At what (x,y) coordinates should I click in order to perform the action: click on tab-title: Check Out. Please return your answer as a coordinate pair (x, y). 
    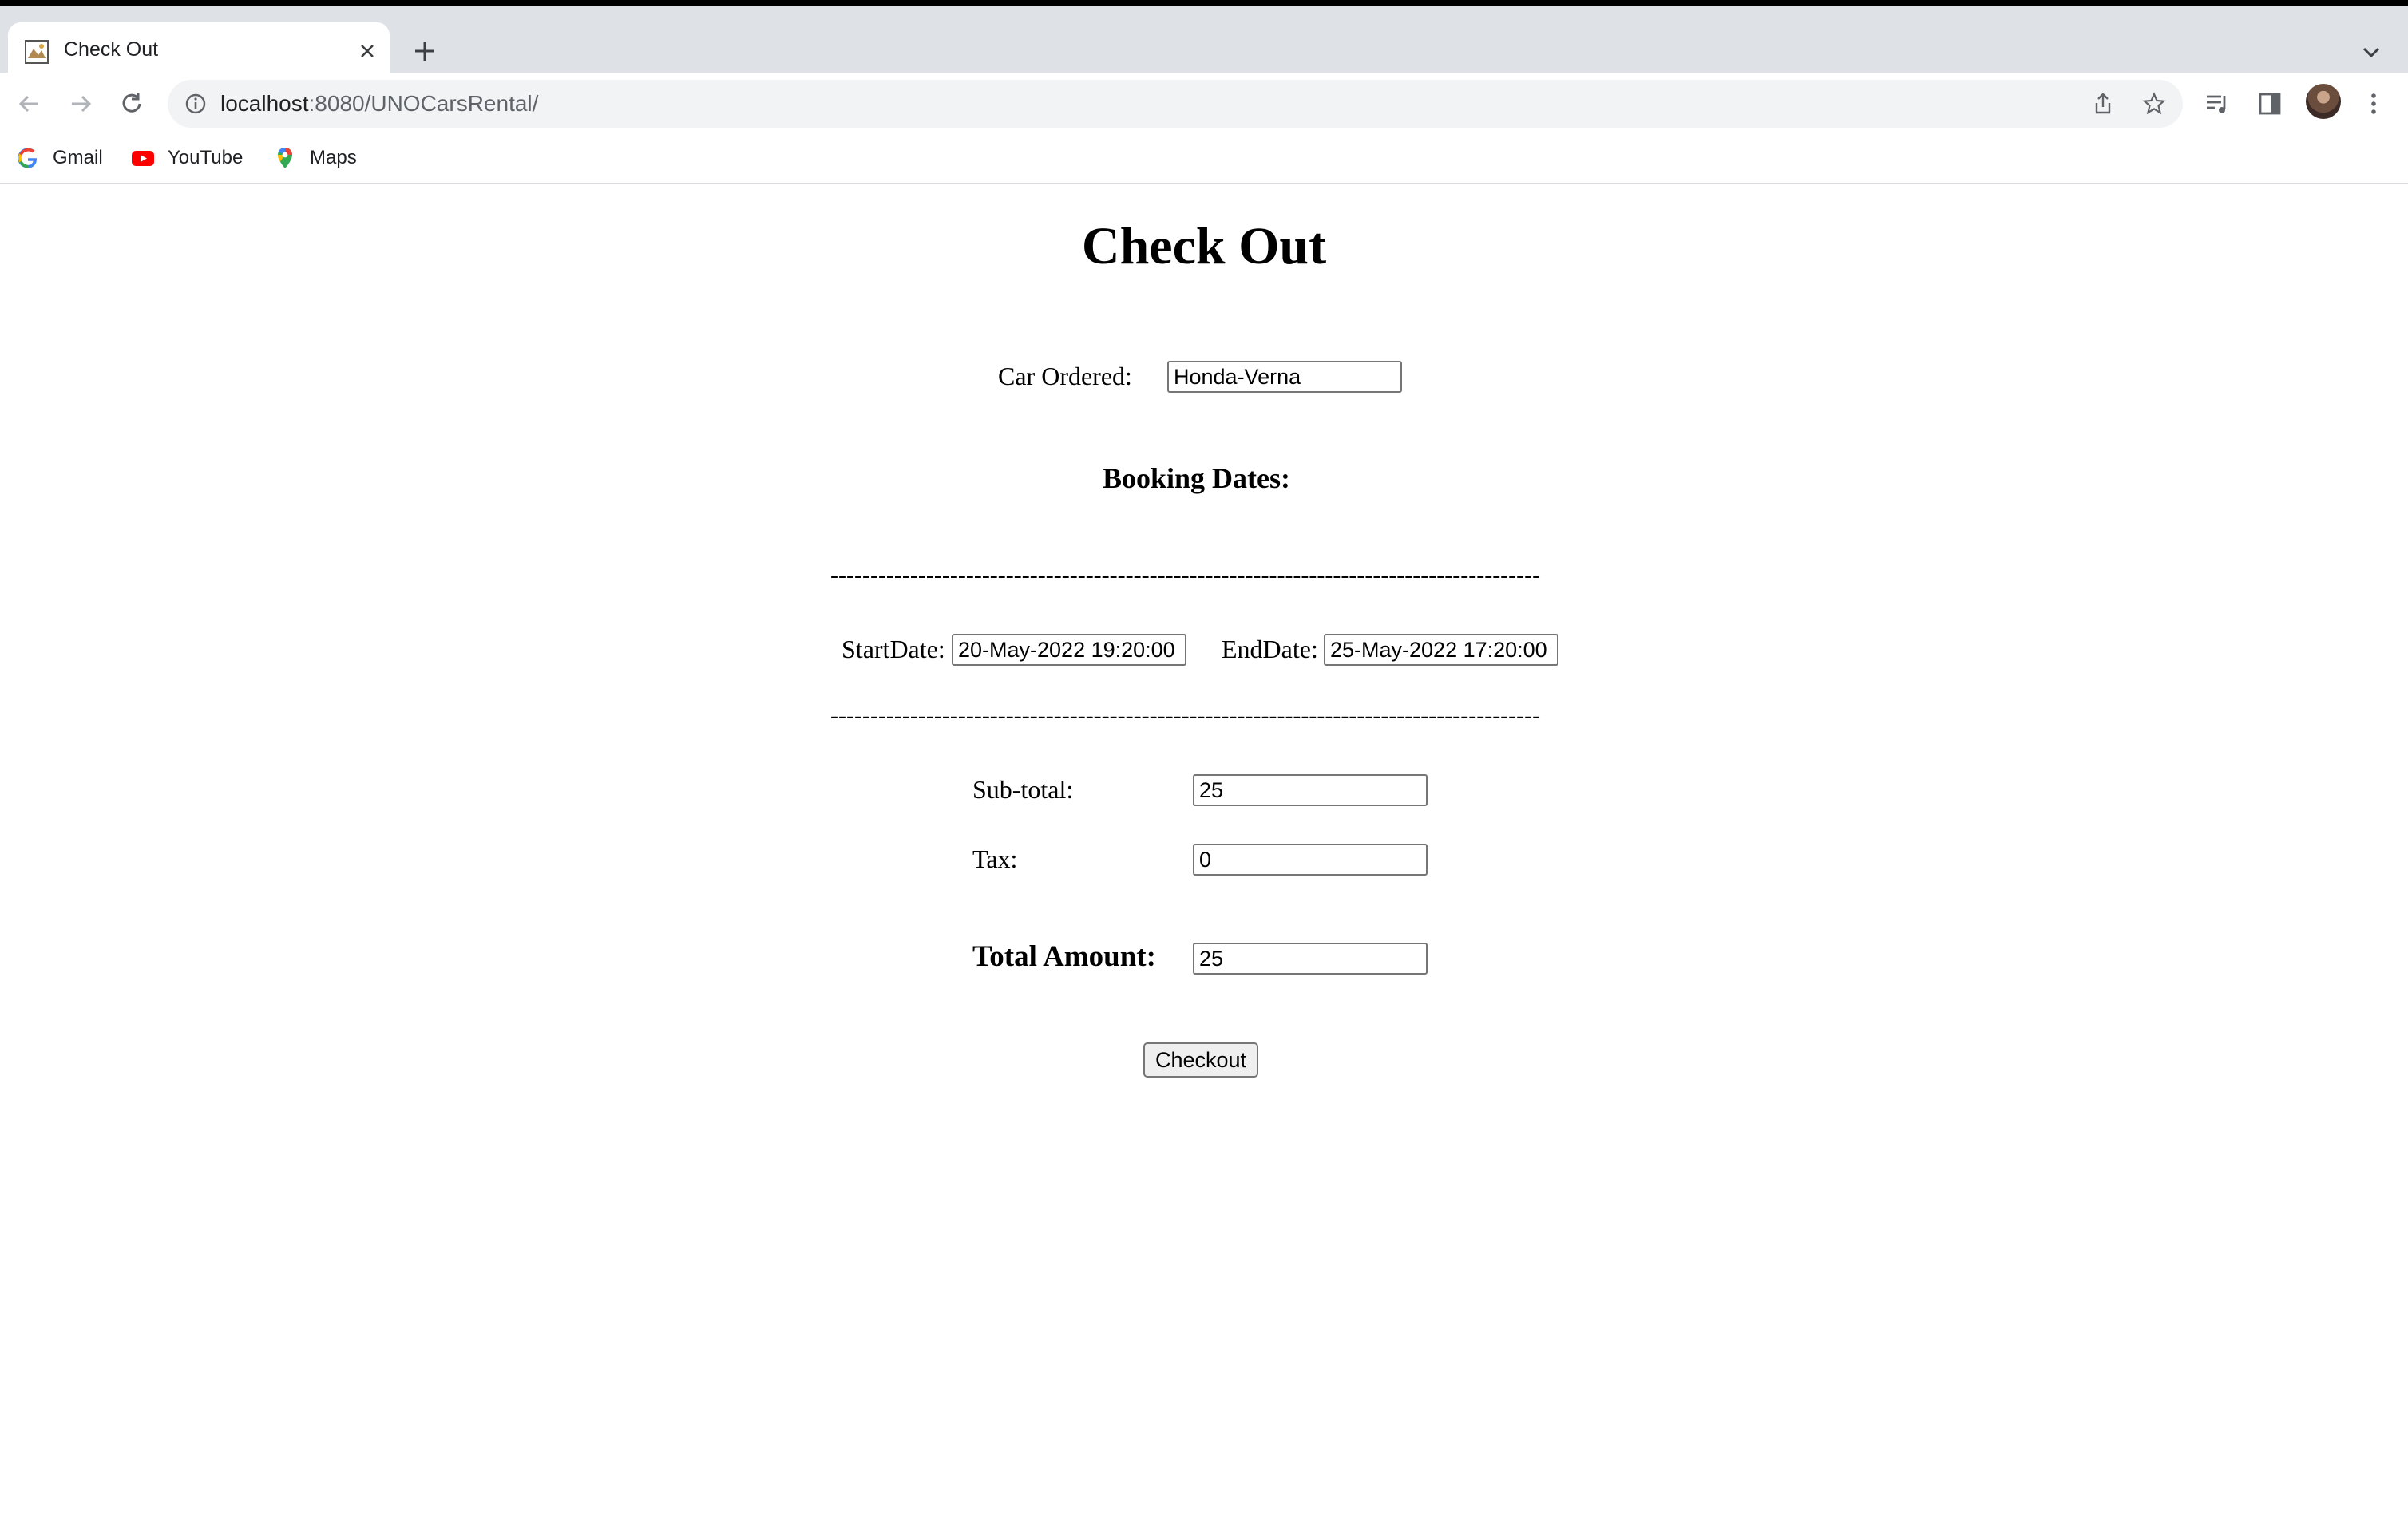
    Looking at the image, I should click on (112, 49).